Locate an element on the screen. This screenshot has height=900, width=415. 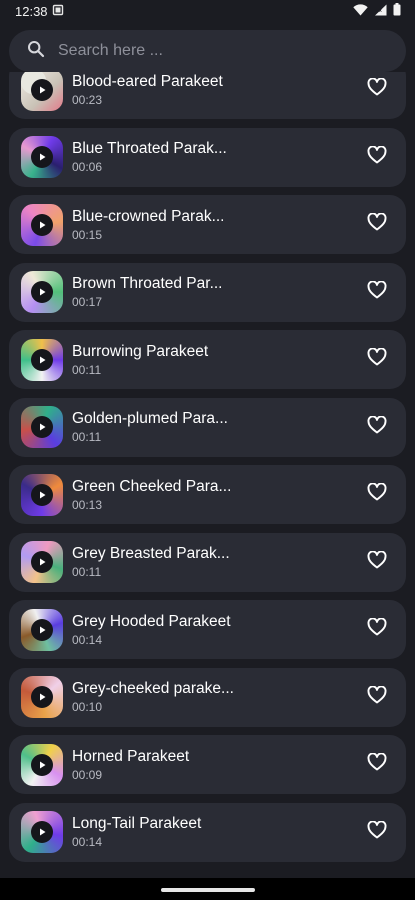
wifi-icon is located at coordinates (360, 11).